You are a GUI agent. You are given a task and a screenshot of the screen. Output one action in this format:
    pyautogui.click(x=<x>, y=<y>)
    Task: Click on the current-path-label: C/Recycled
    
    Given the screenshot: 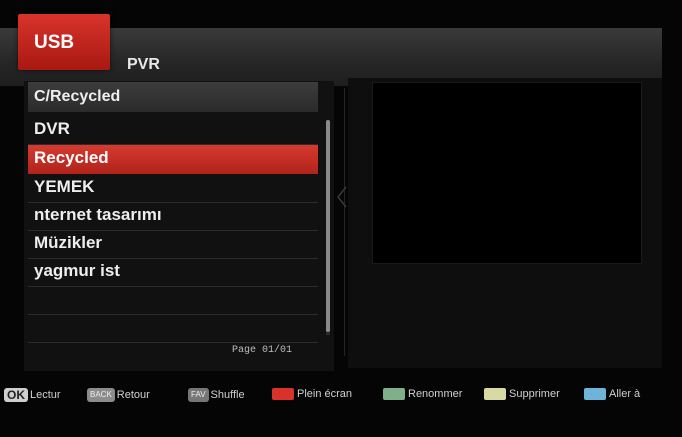 What is the action you would take?
    pyautogui.click(x=77, y=96)
    